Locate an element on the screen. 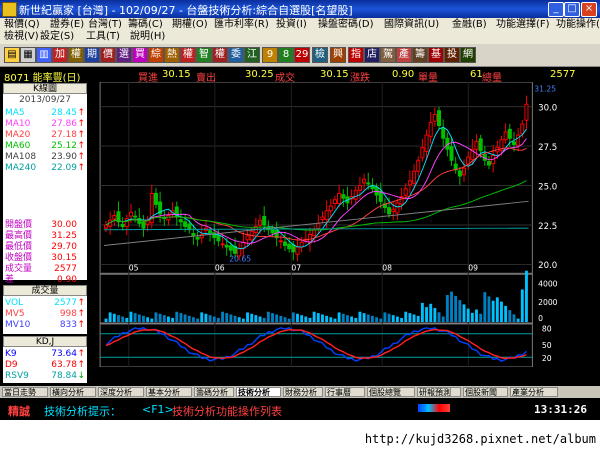  ma-row: MA240 22.09 ↑ is located at coordinates (45, 168).